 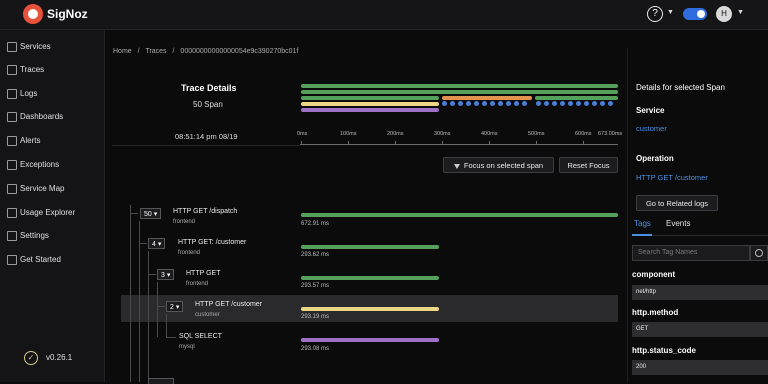 What do you see at coordinates (33, 14) in the screenshot?
I see `signoz-logo-icon` at bounding box center [33, 14].